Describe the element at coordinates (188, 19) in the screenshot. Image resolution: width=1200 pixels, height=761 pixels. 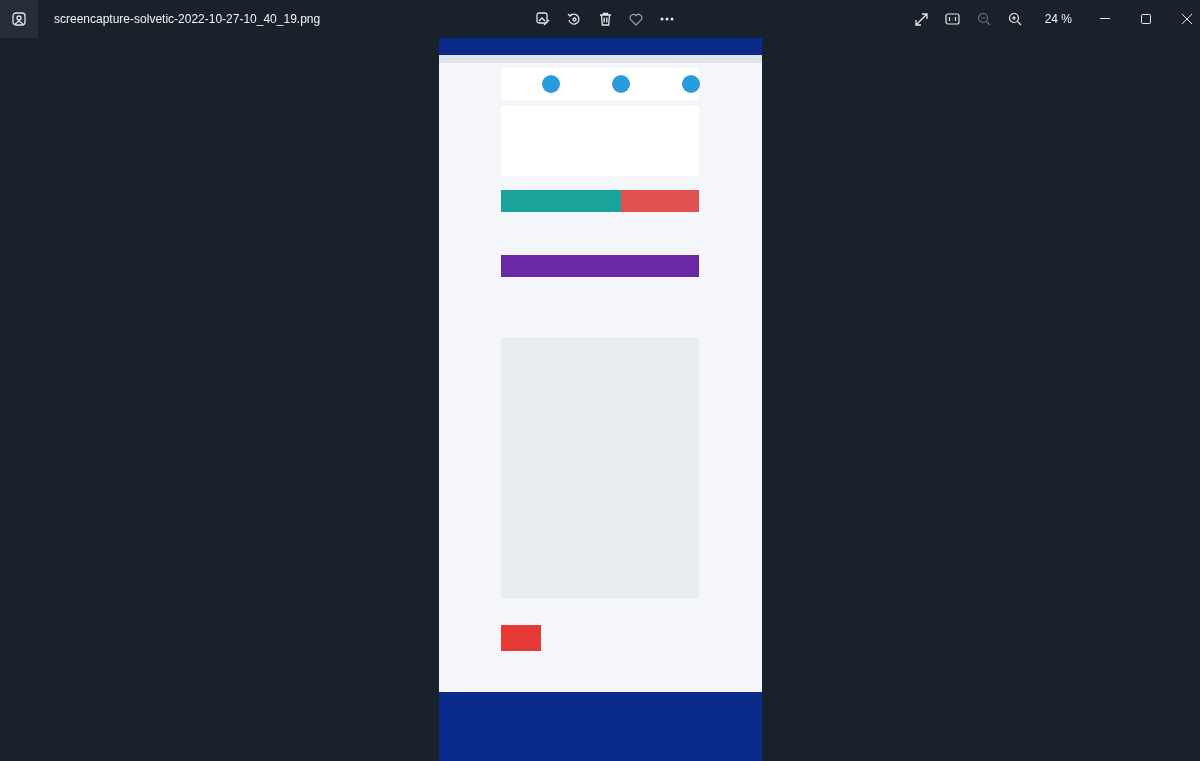
I see `file-name: screencapture-solvetic-2022-10-27-10_40_19.png` at that location.